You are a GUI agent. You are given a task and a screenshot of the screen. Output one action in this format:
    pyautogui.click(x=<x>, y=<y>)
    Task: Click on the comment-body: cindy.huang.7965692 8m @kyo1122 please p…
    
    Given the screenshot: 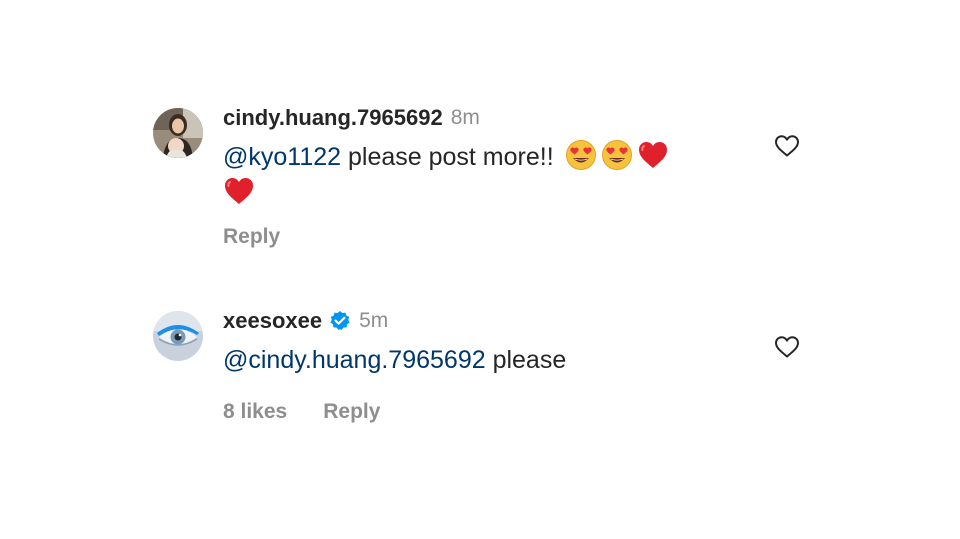 What is the action you would take?
    pyautogui.click(x=478, y=176)
    